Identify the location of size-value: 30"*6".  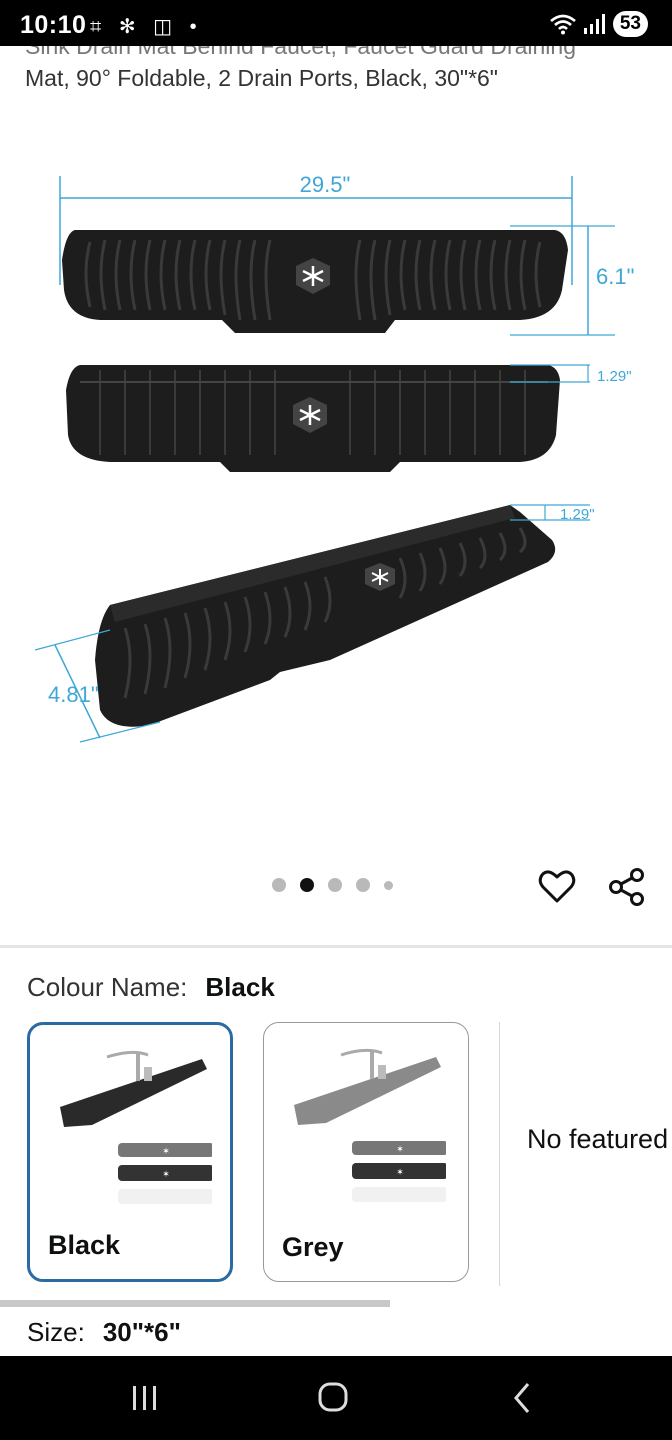
(141, 1332).